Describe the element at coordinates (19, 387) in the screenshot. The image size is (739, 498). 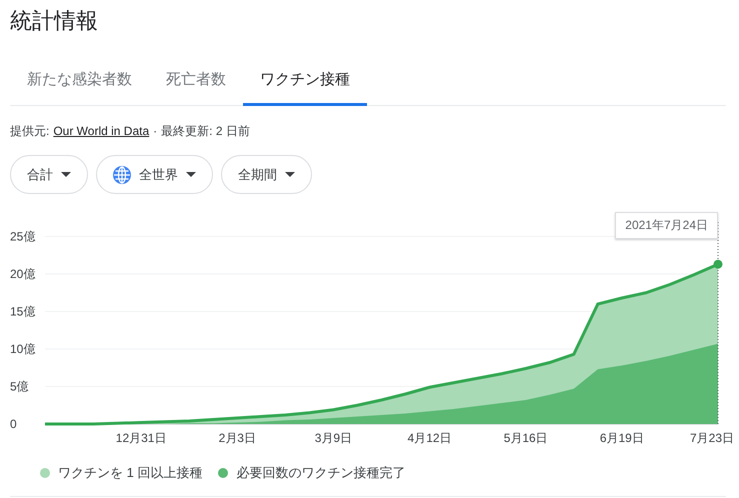
I see `y-axis-label: 5億` at that location.